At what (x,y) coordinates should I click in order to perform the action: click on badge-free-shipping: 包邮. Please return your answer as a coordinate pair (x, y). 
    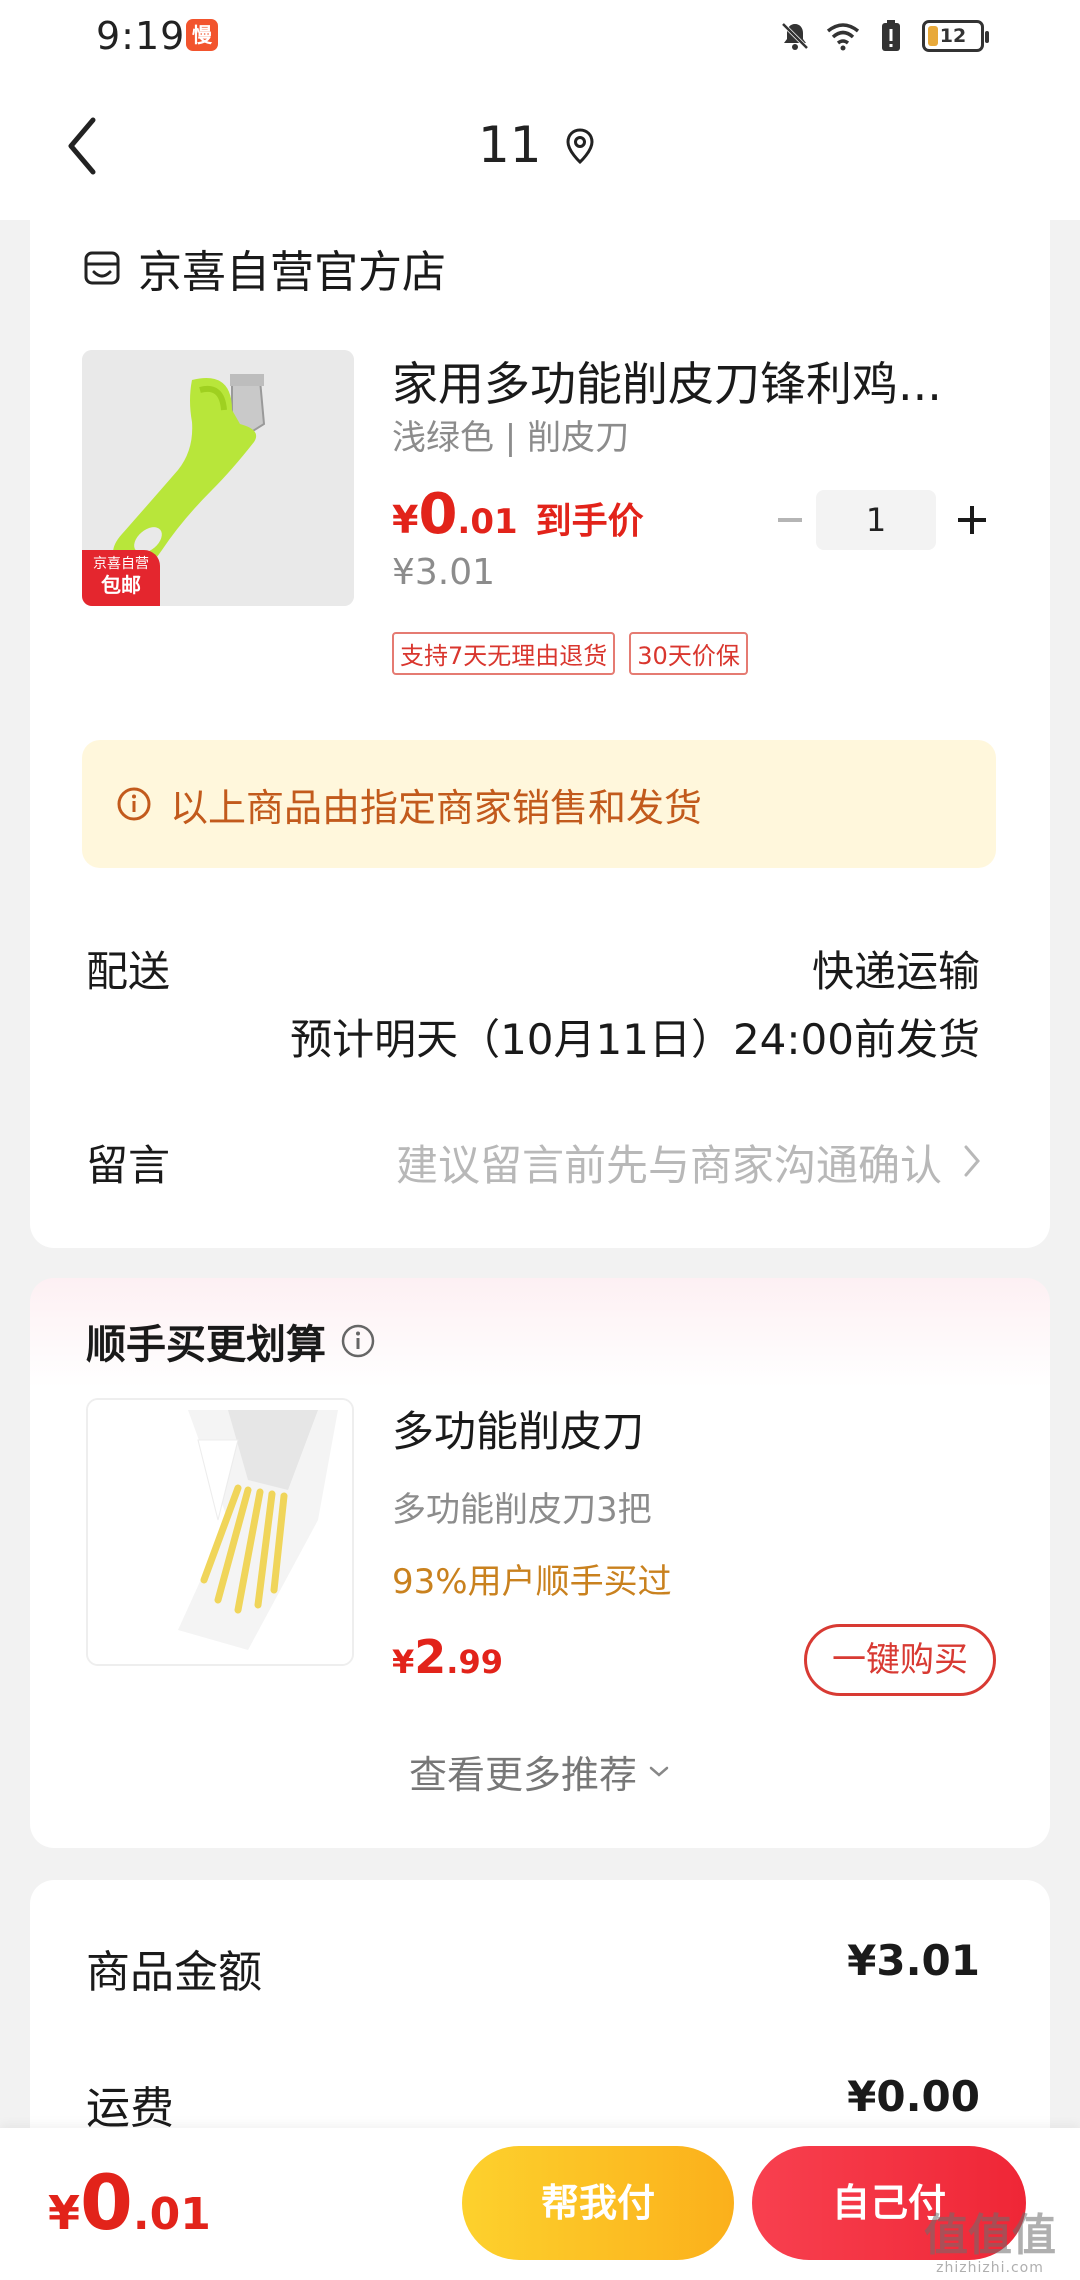
    Looking at the image, I should click on (121, 584).